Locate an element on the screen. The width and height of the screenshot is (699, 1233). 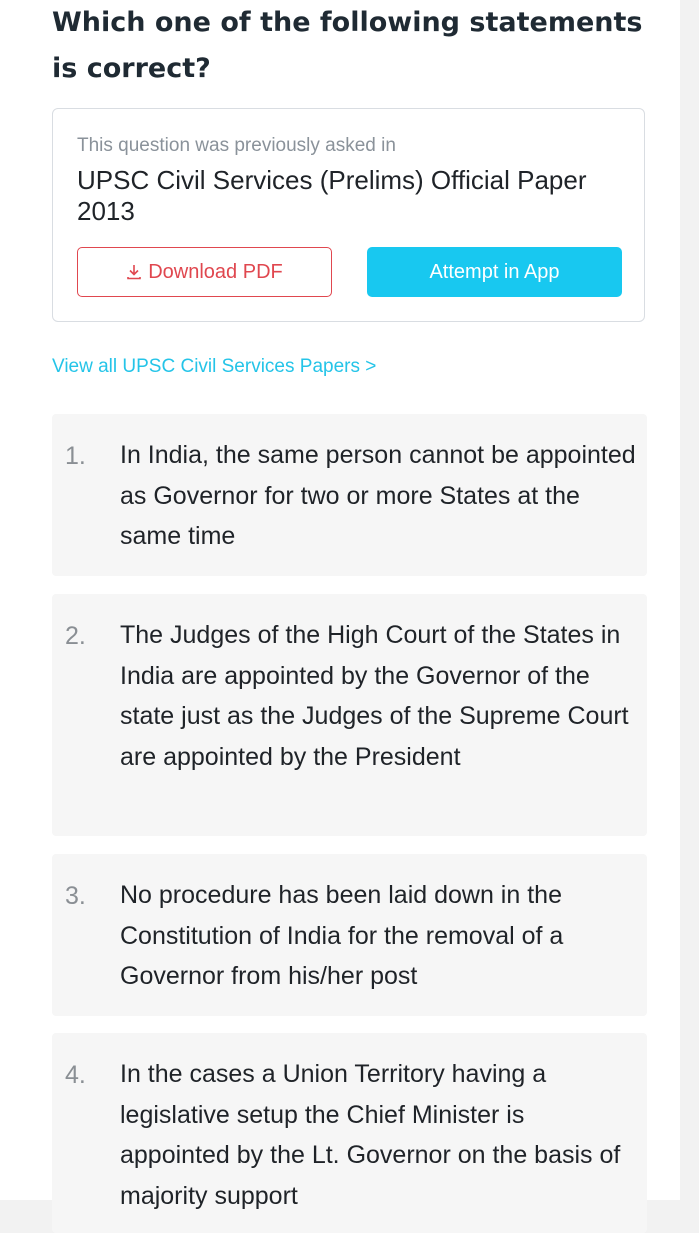
option-number: 1. is located at coordinates (75, 456).